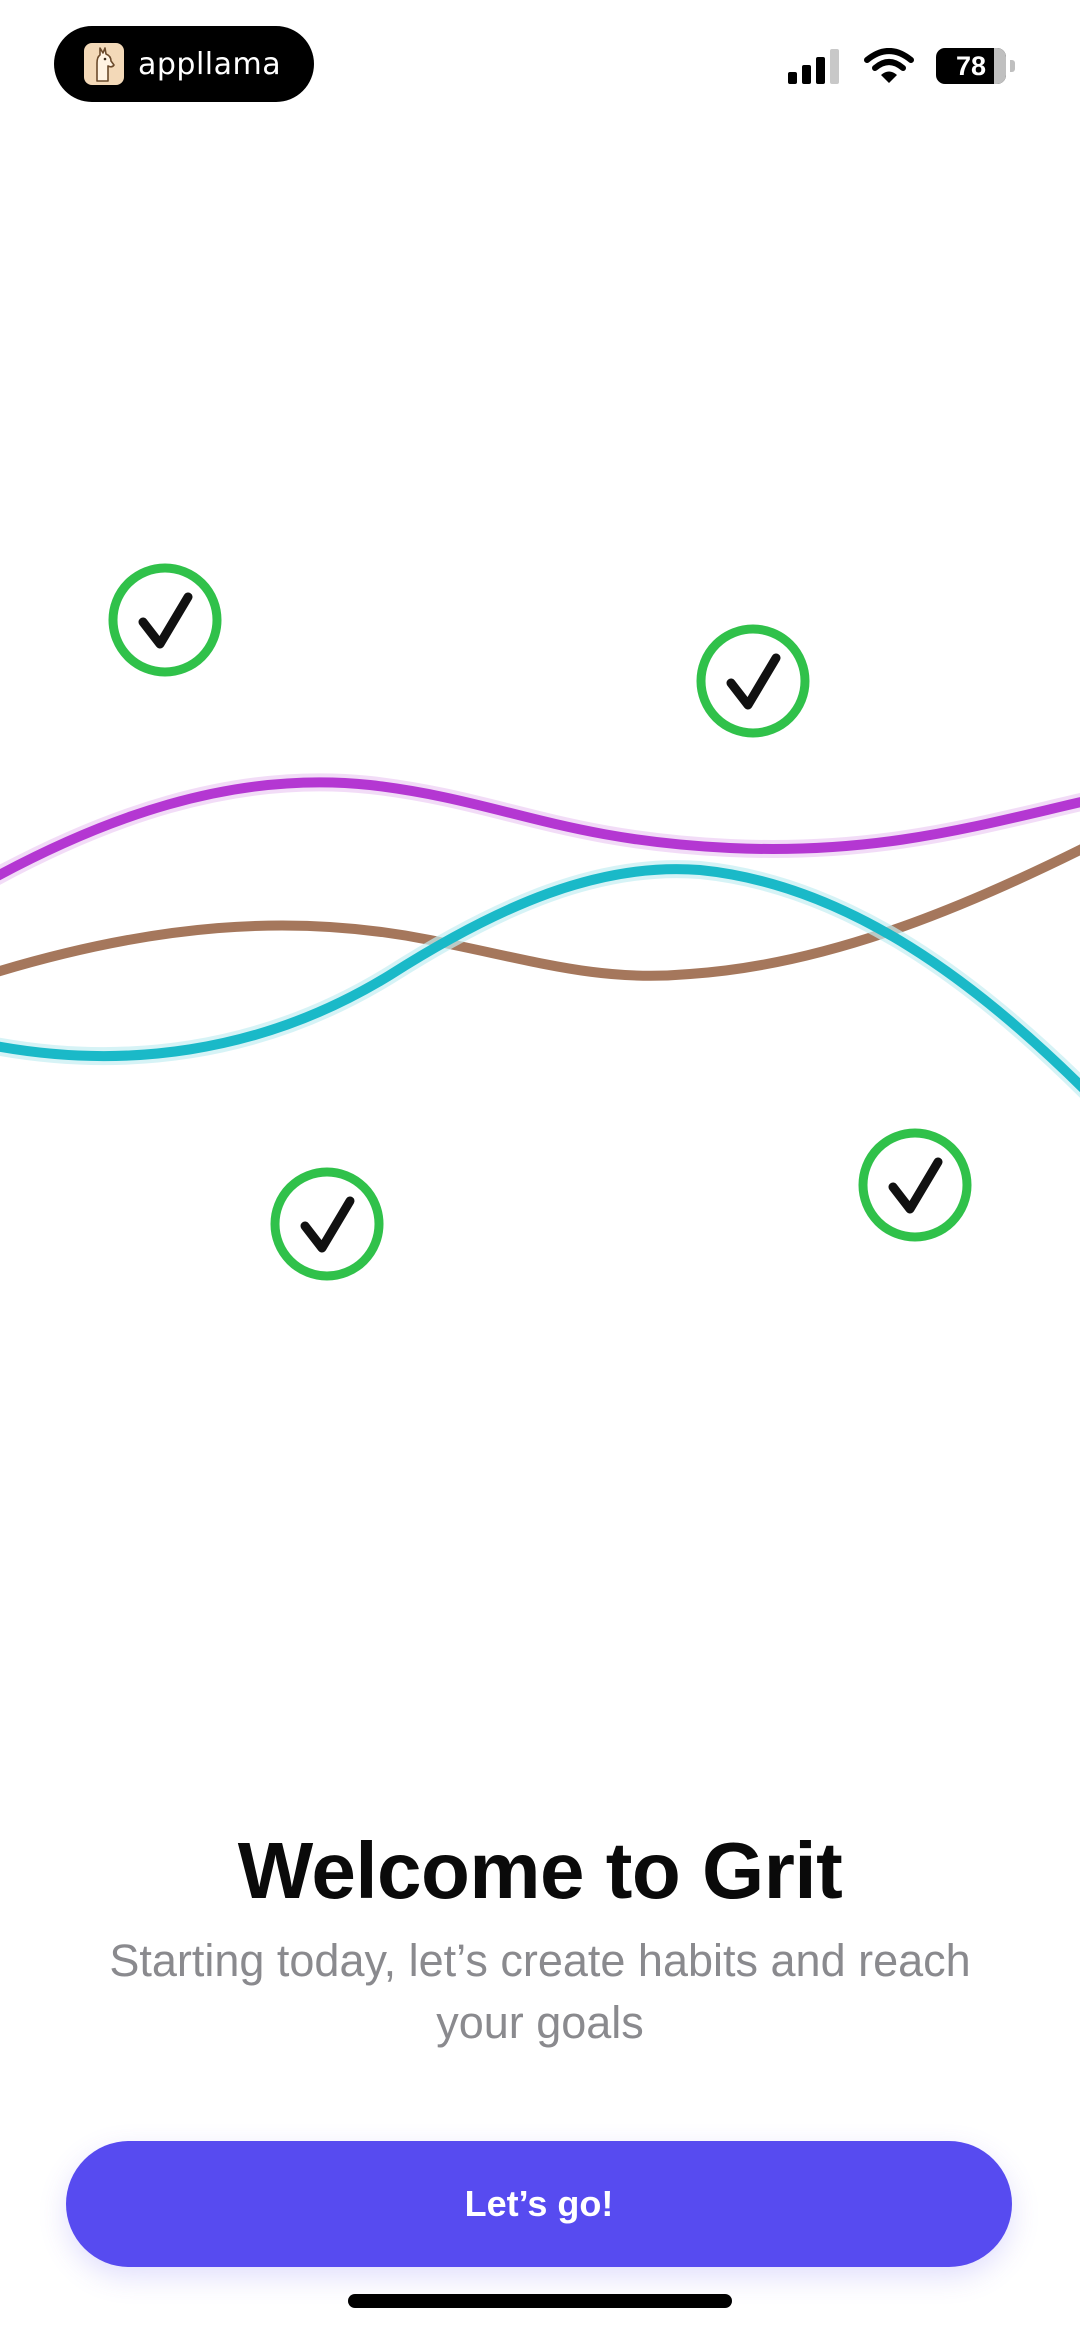  I want to click on purple-habit-line, so click(540, 829).